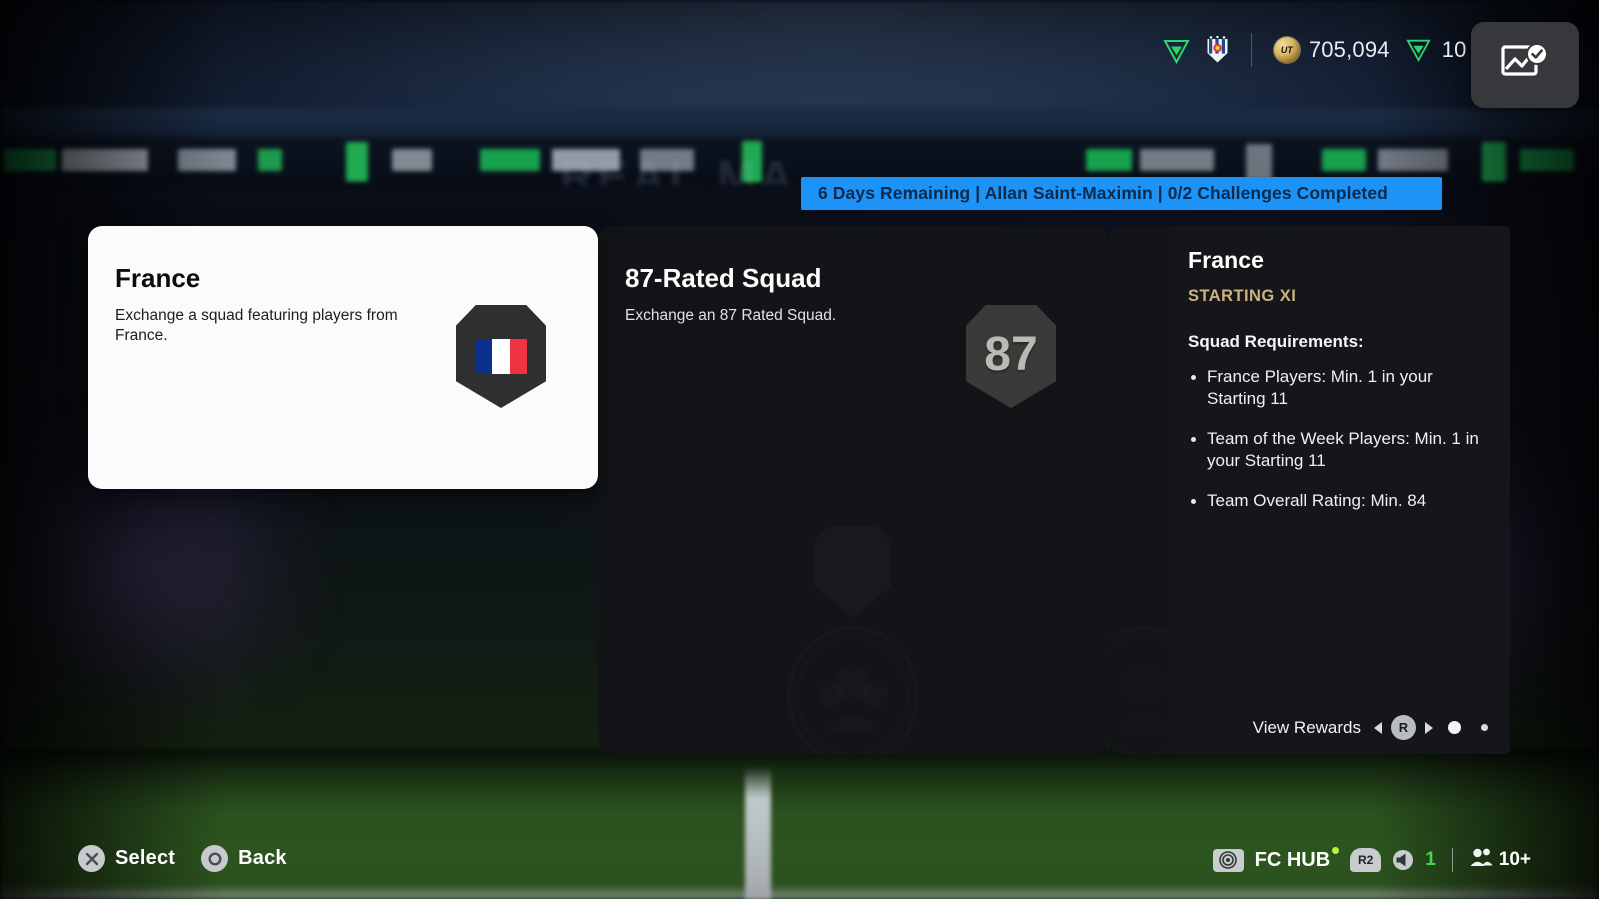 This screenshot has height=899, width=1599. I want to click on friends-indicator: 10+, so click(1500, 860).